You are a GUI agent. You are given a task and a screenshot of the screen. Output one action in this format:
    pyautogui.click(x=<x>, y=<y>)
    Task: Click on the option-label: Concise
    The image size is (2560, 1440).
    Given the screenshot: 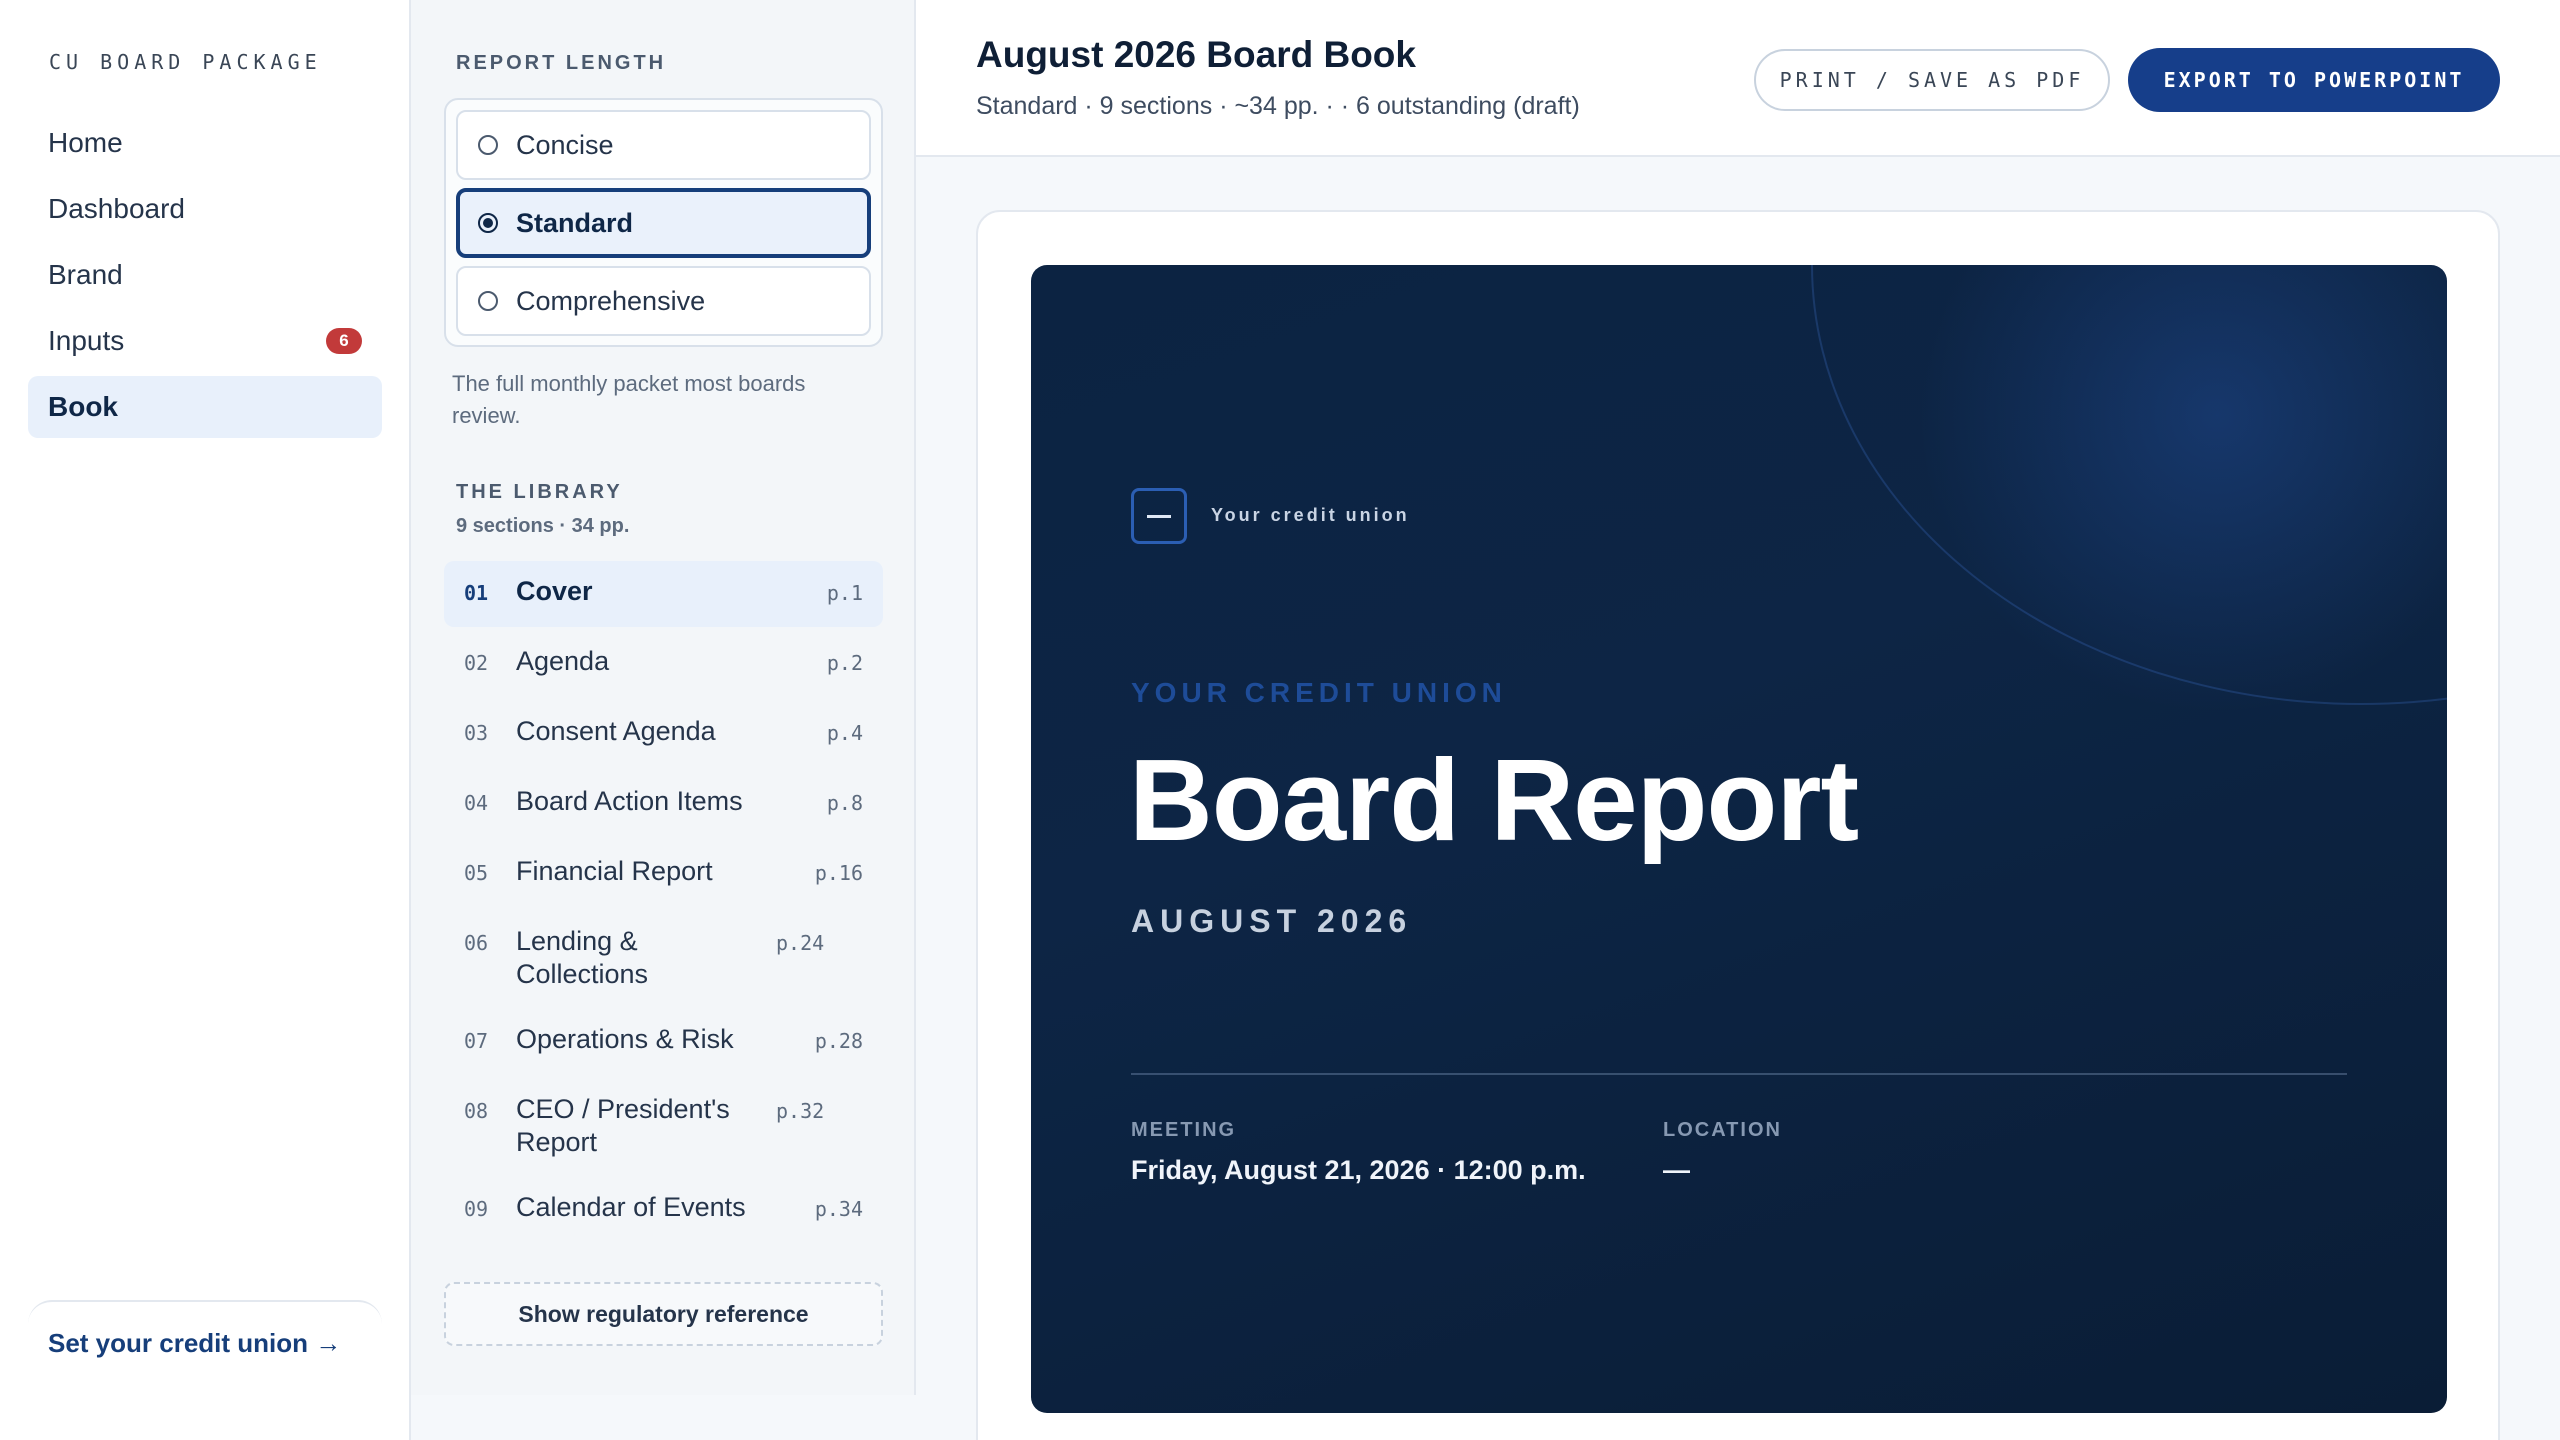 What is the action you would take?
    pyautogui.click(x=565, y=144)
    